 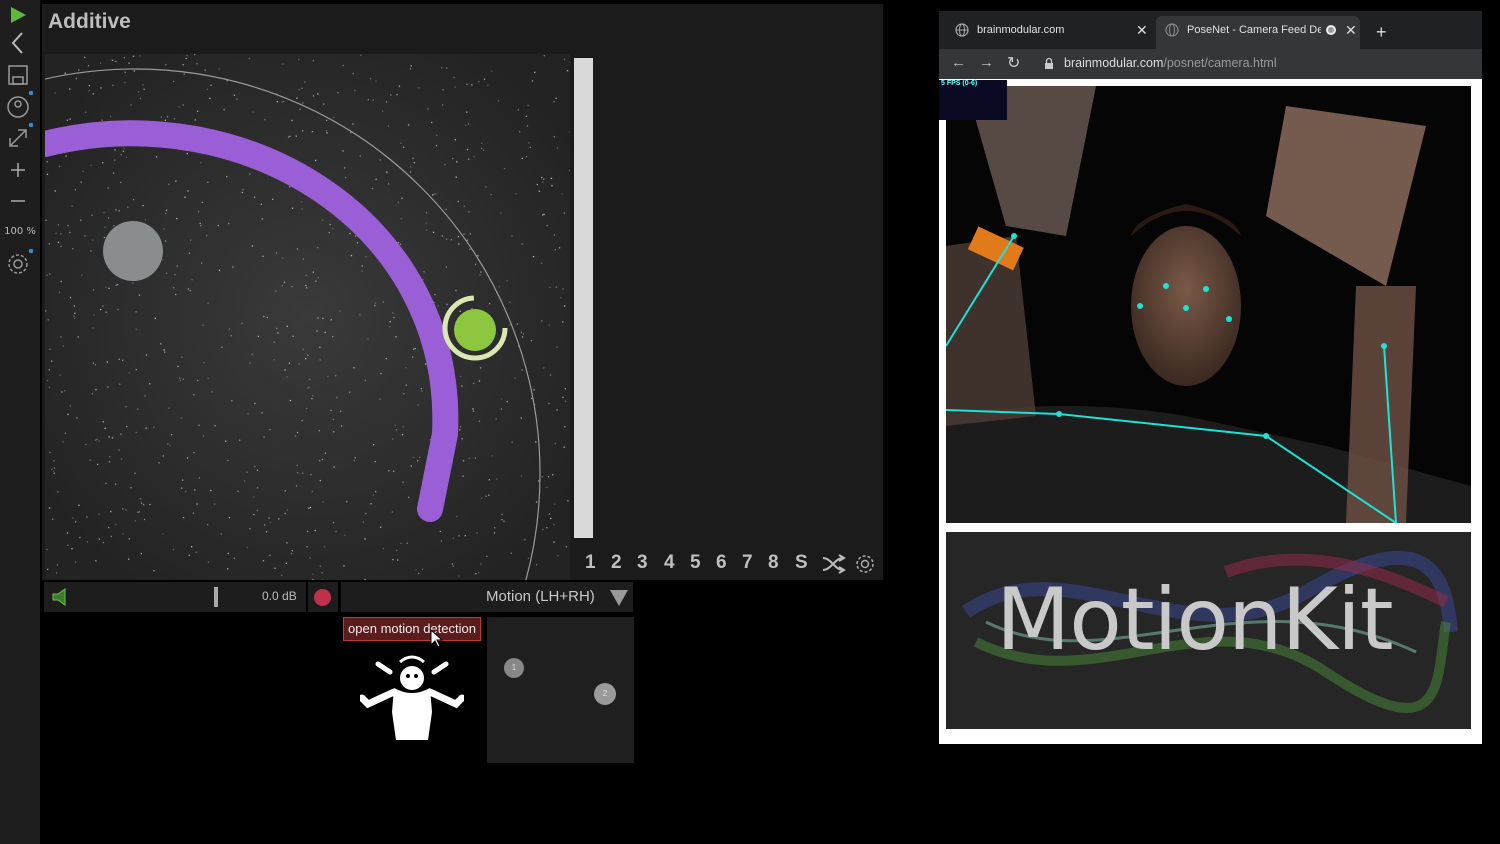 I want to click on green-knob, so click(x=475, y=330).